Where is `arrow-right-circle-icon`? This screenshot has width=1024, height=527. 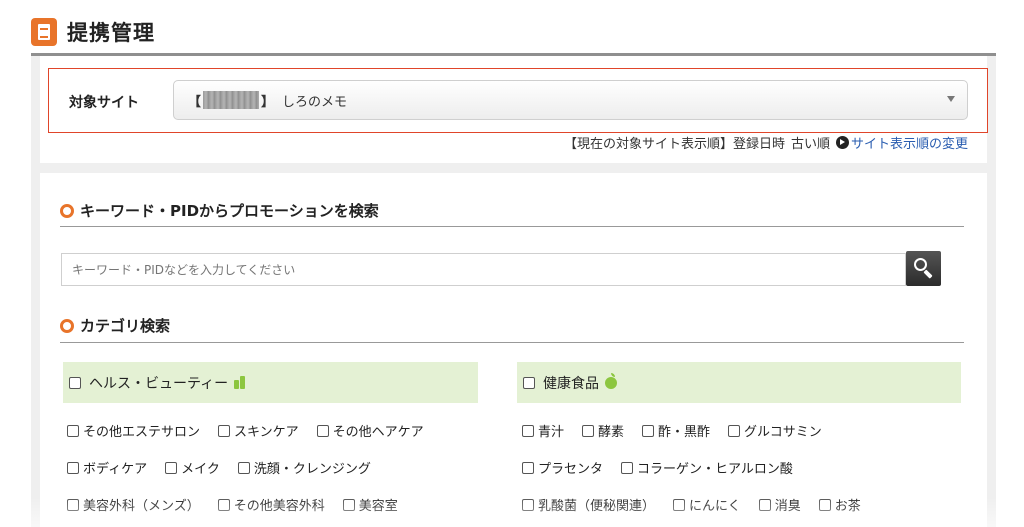 arrow-right-circle-icon is located at coordinates (842, 142).